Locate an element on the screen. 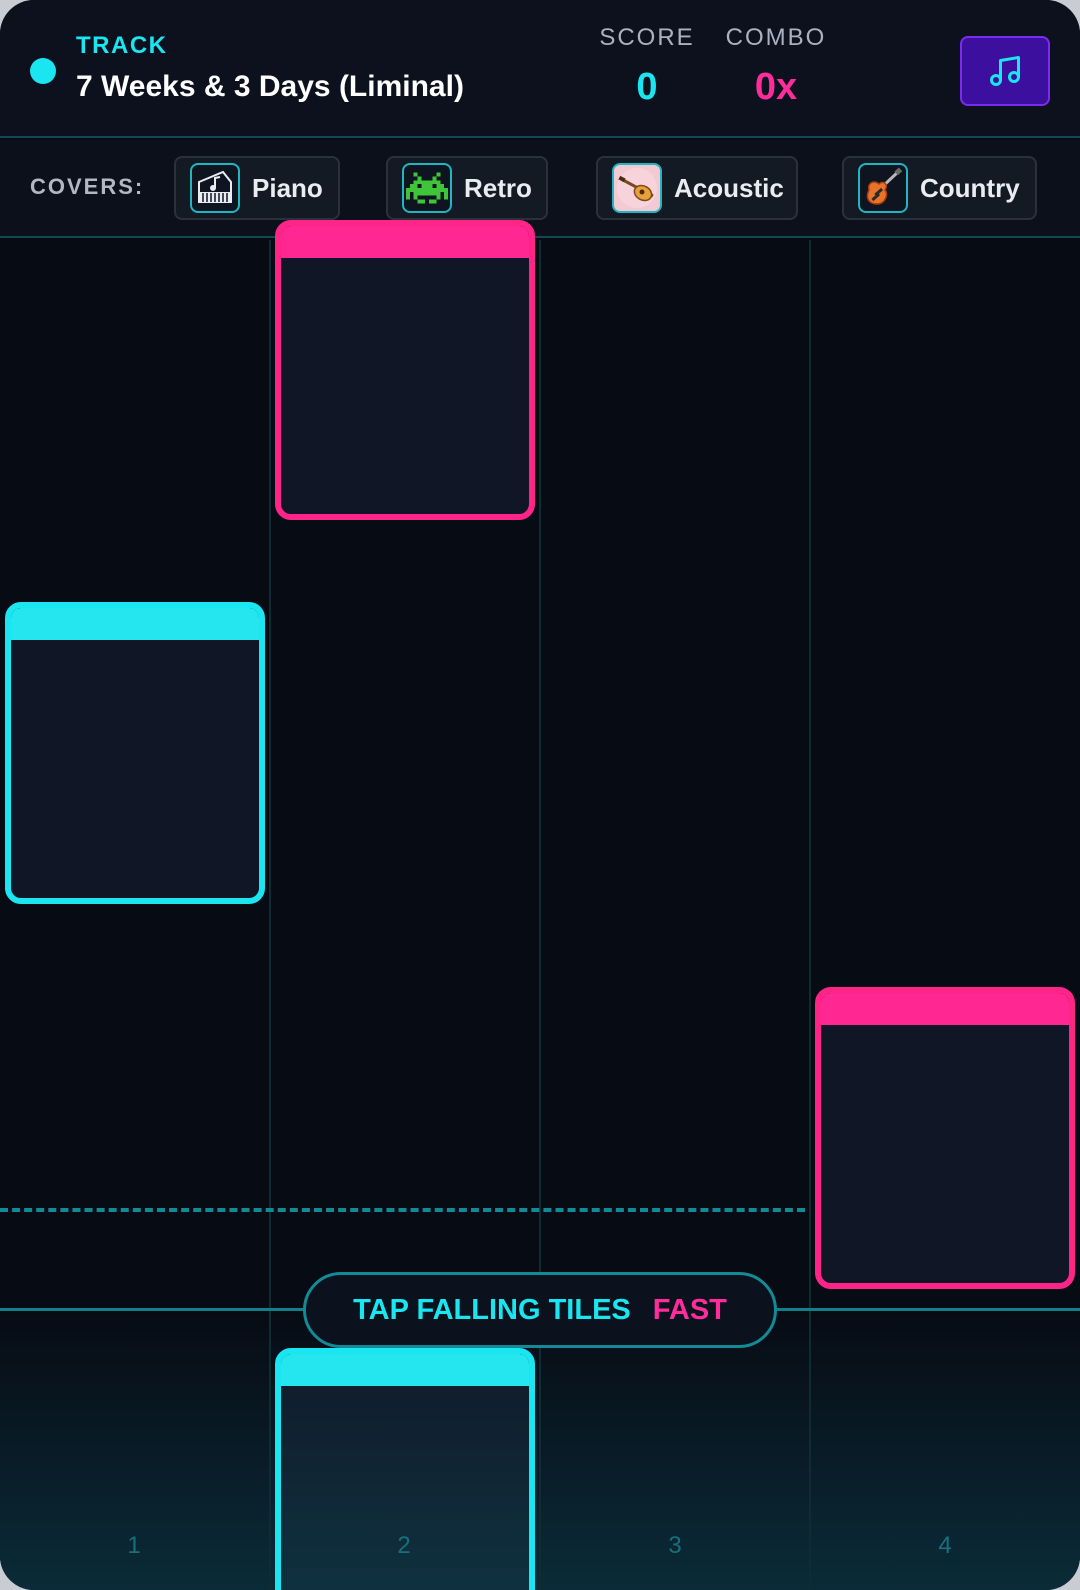  covers-bar: COVERS: Piano Retro Acoustic Country is located at coordinates (540, 189).